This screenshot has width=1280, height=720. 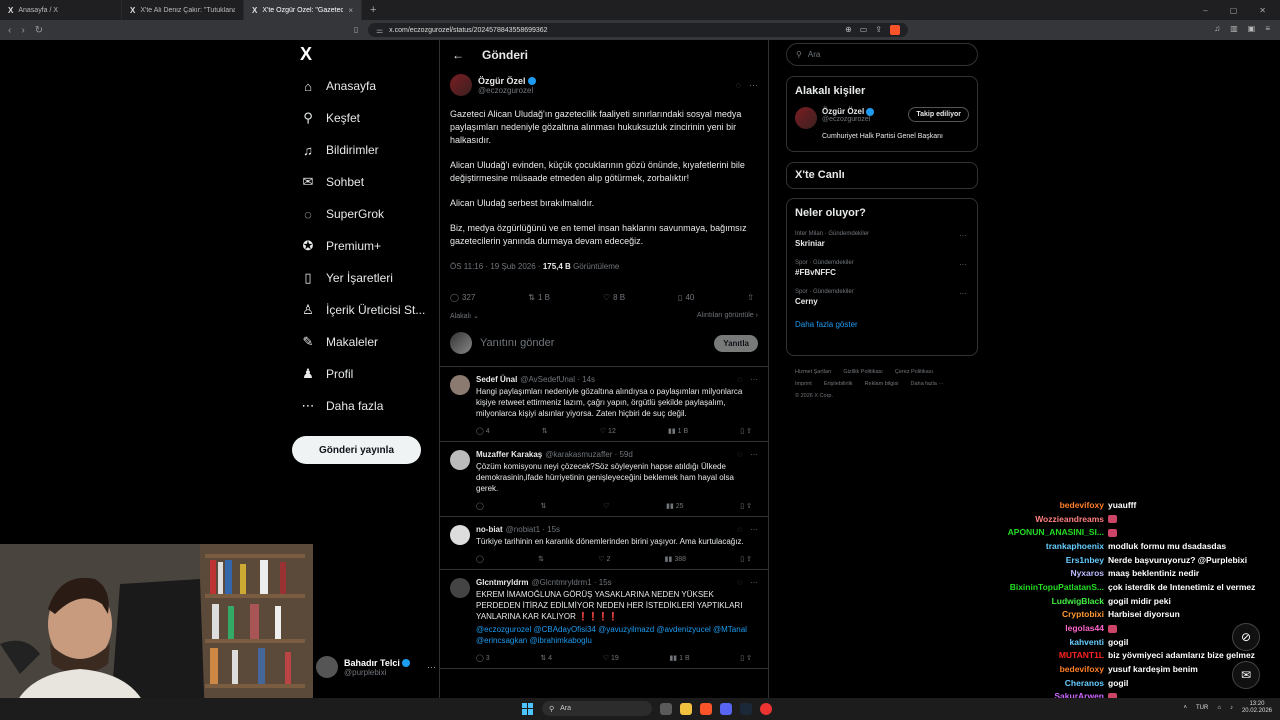 What do you see at coordinates (882, 175) in the screenshot?
I see `x-live-card: X'te Canlı` at bounding box center [882, 175].